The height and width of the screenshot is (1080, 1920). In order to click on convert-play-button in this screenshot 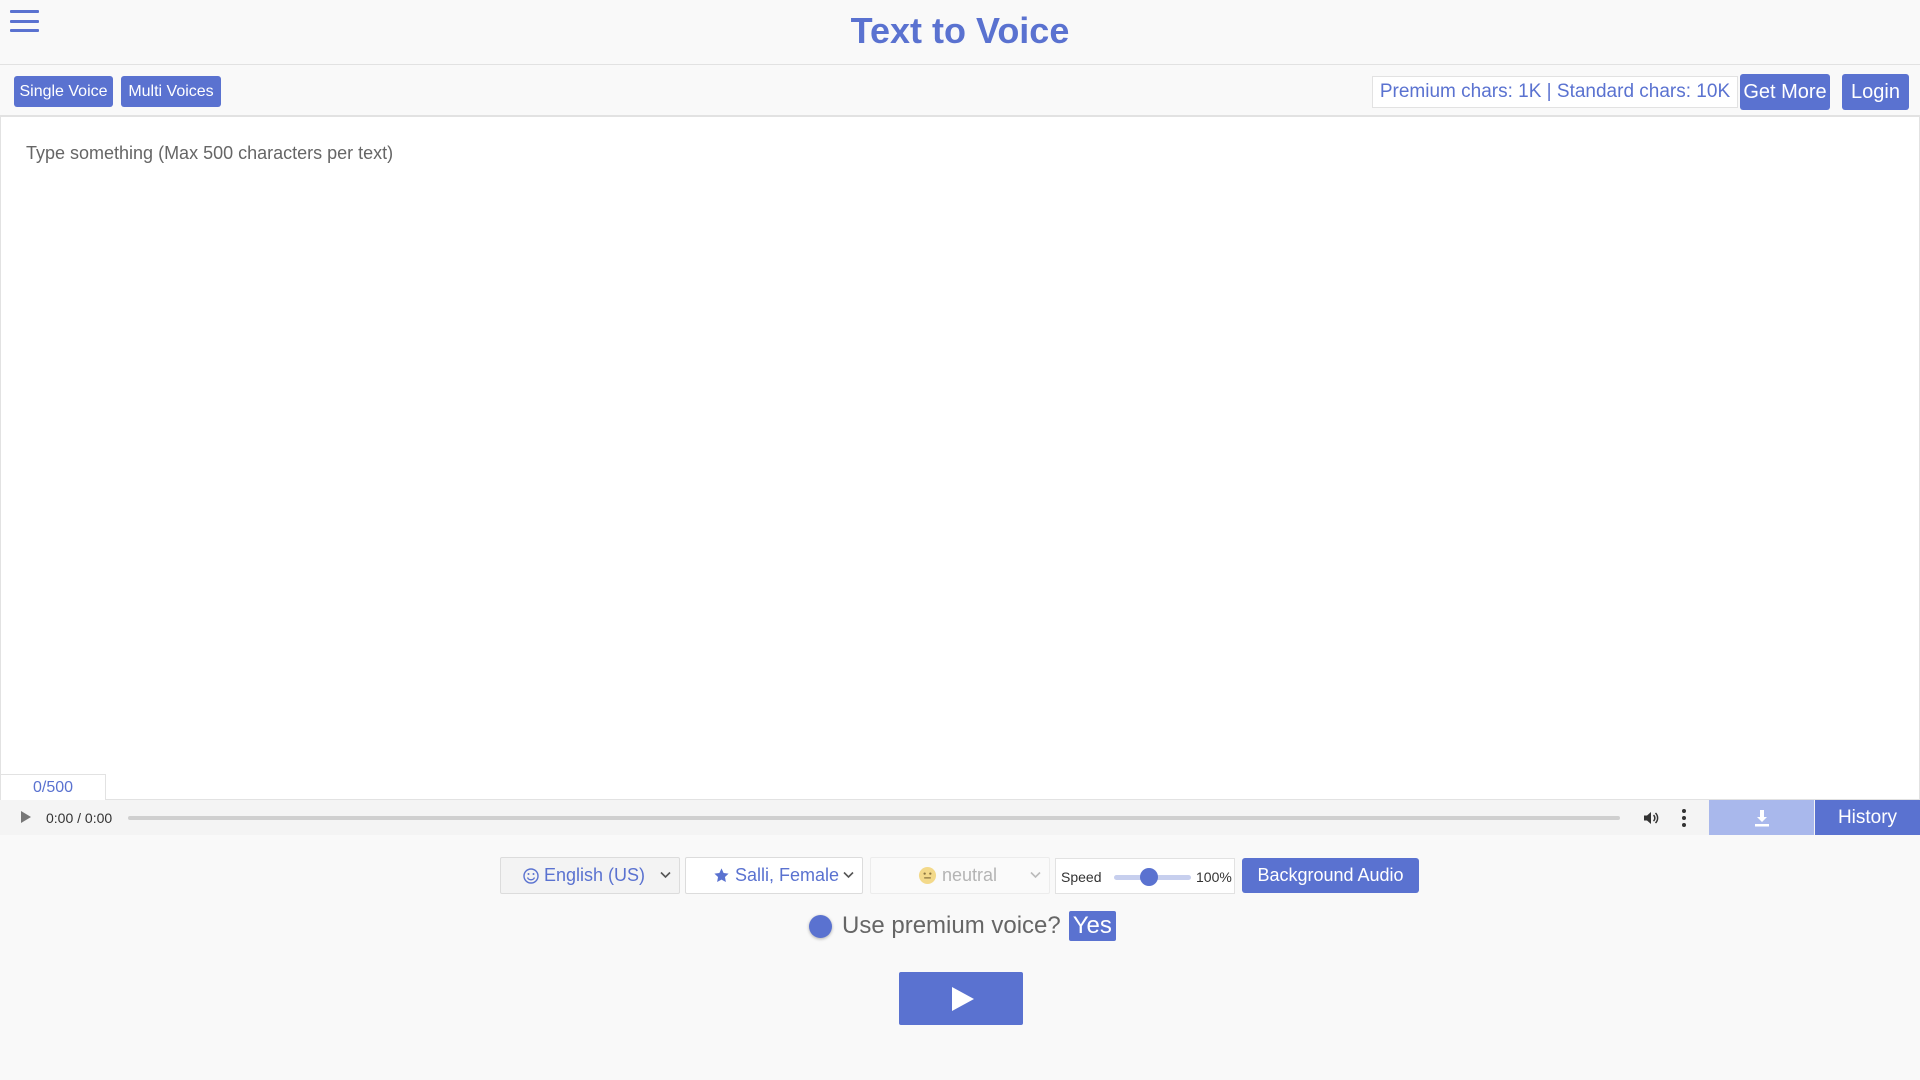, I will do `click(961, 998)`.